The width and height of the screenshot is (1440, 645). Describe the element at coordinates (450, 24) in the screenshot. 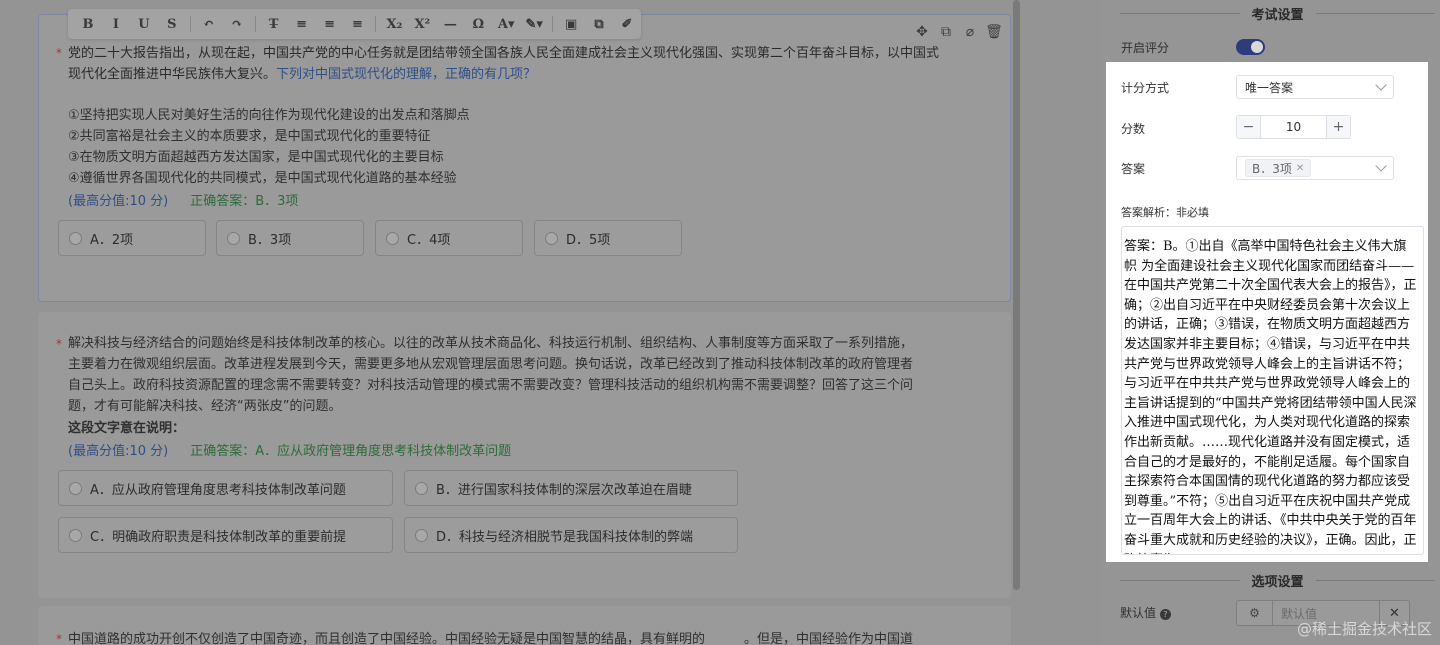

I see `horizontal-rule-icon: —` at that location.